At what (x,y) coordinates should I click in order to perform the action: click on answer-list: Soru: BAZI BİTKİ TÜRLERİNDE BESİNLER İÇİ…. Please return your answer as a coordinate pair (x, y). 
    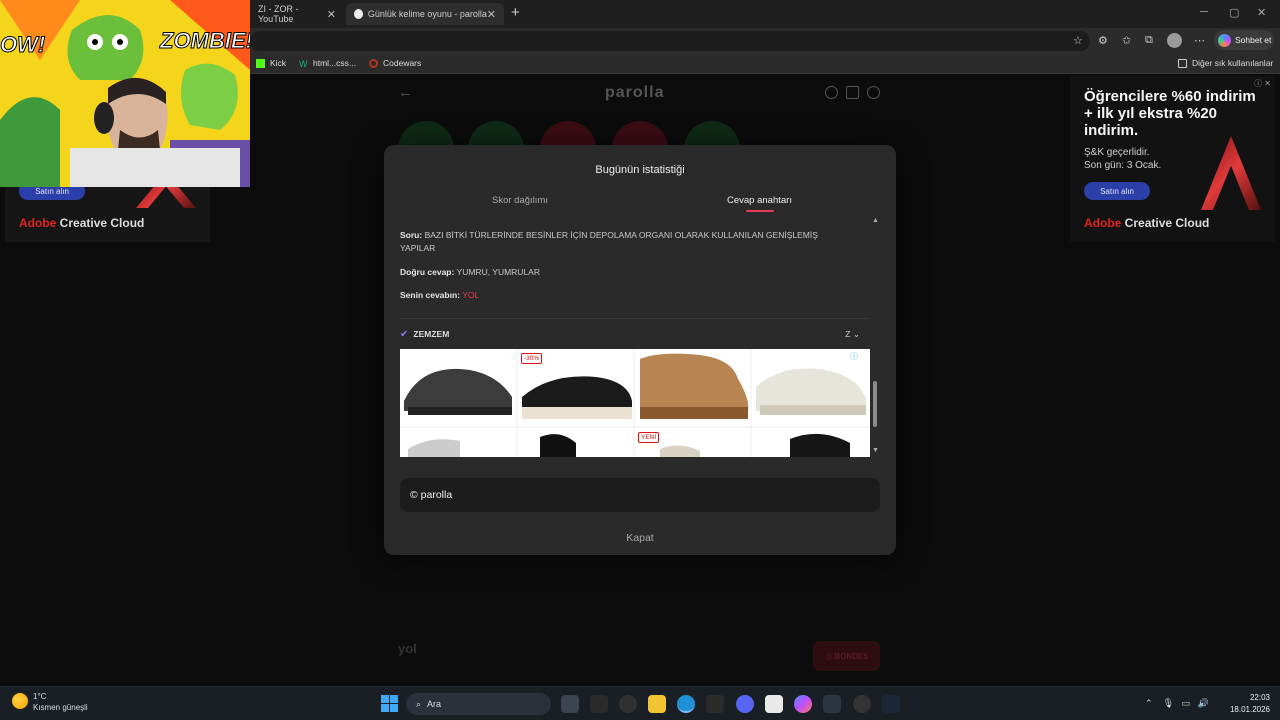
    Looking at the image, I should click on (636, 337).